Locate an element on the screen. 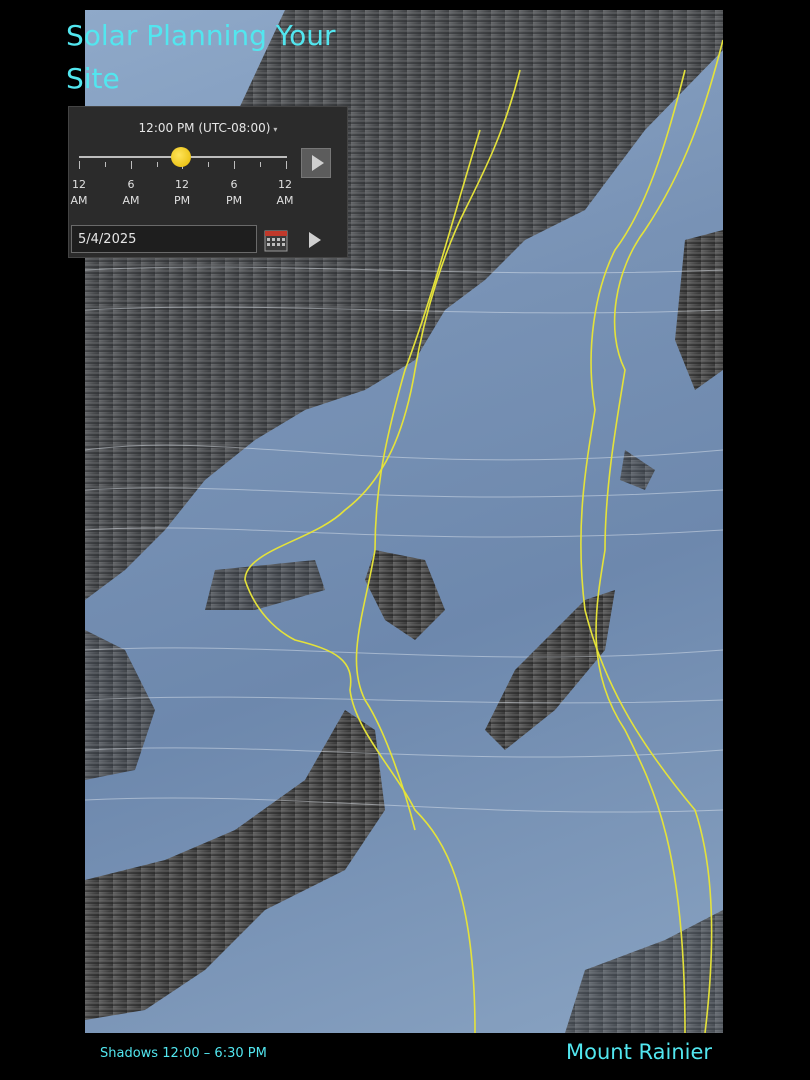  tick-label: 6 PM is located at coordinates (234, 192).